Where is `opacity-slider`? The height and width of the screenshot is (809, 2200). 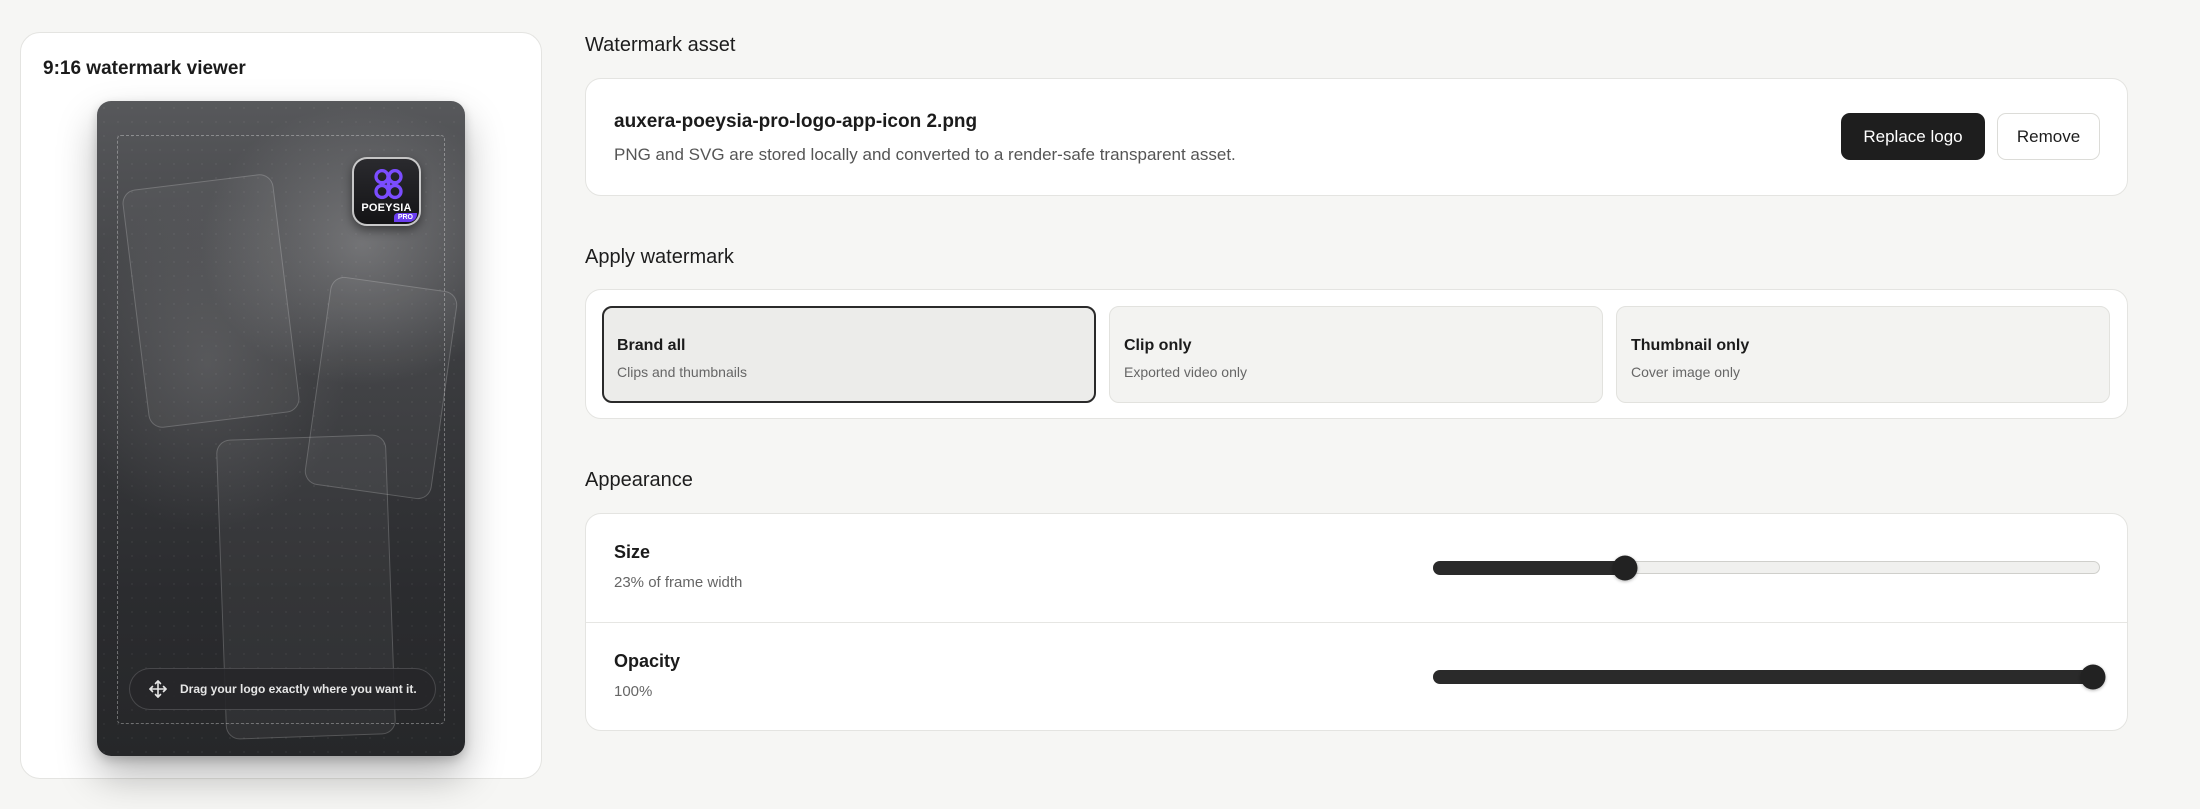
opacity-slider is located at coordinates (1769, 676).